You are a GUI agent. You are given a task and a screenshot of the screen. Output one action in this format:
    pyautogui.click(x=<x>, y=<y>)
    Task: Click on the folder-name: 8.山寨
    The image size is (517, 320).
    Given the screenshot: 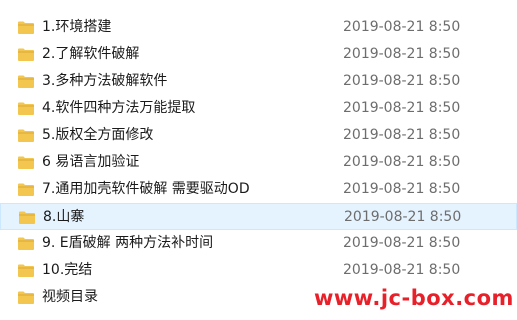 What is the action you would take?
    pyautogui.click(x=64, y=217)
    